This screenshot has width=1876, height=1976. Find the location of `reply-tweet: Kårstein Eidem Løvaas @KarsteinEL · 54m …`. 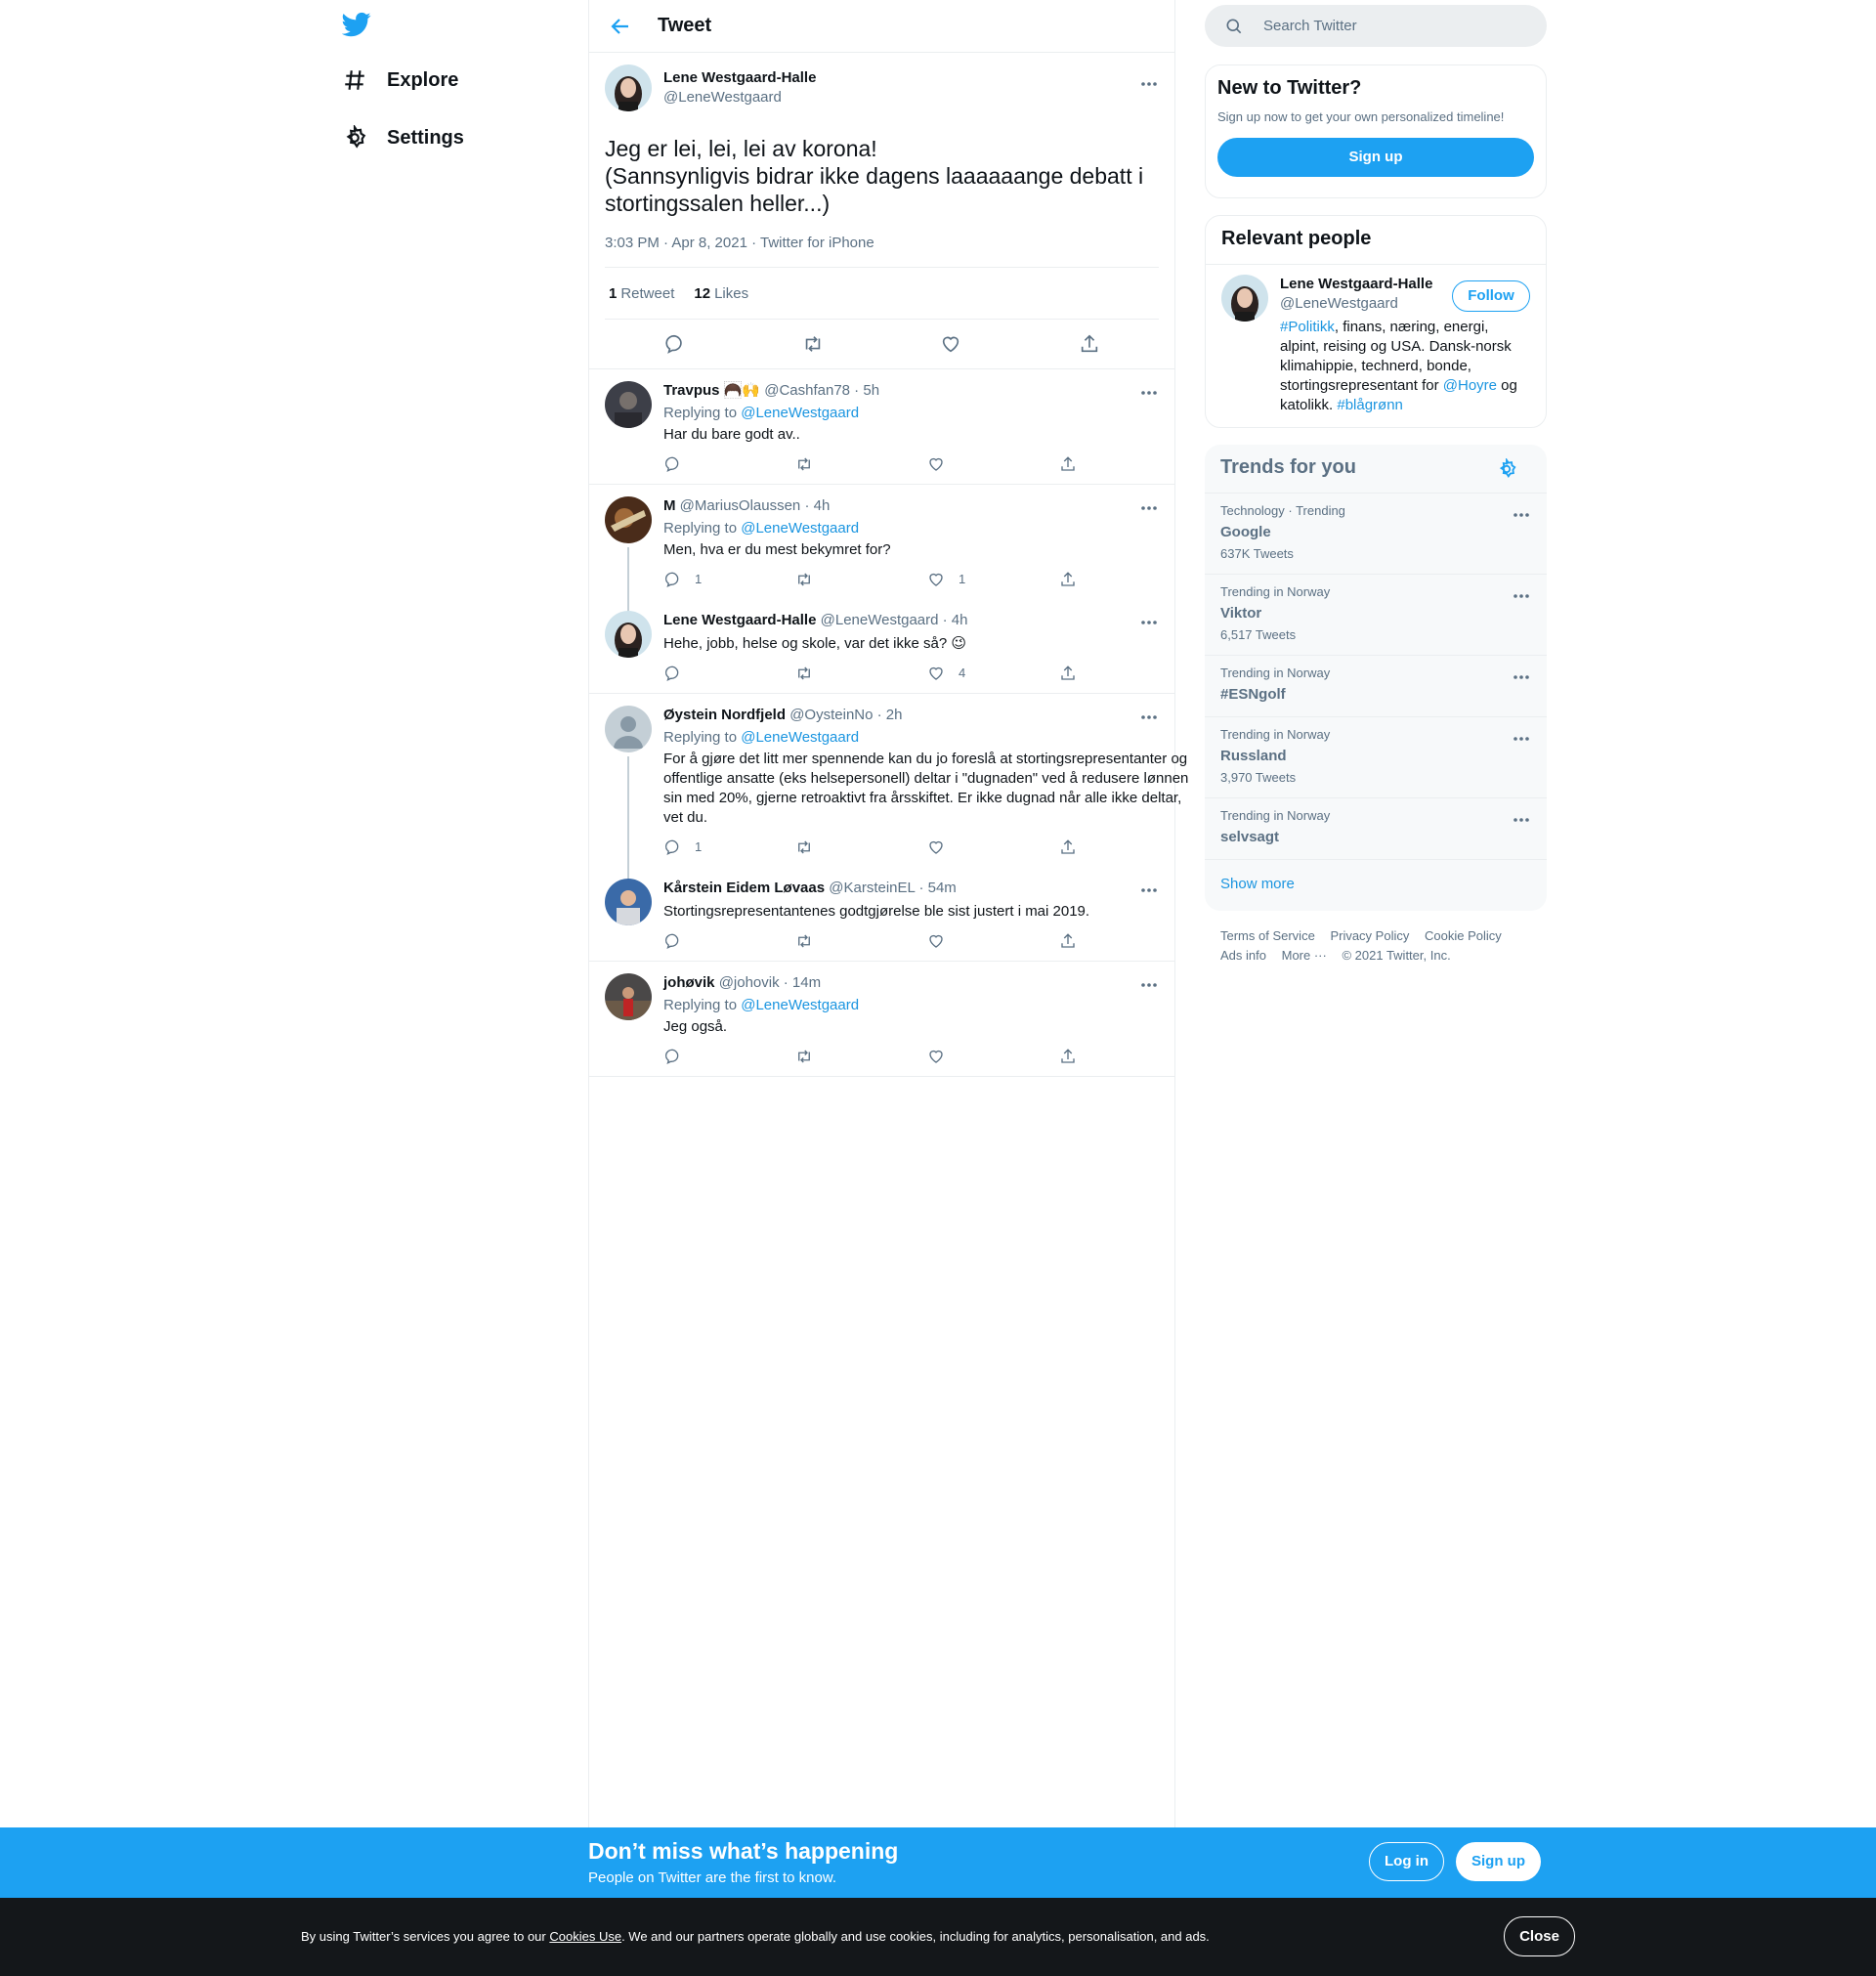

reply-tweet: Kårstein Eidem Løvaas @KarsteinEL · 54m … is located at coordinates (881, 915).